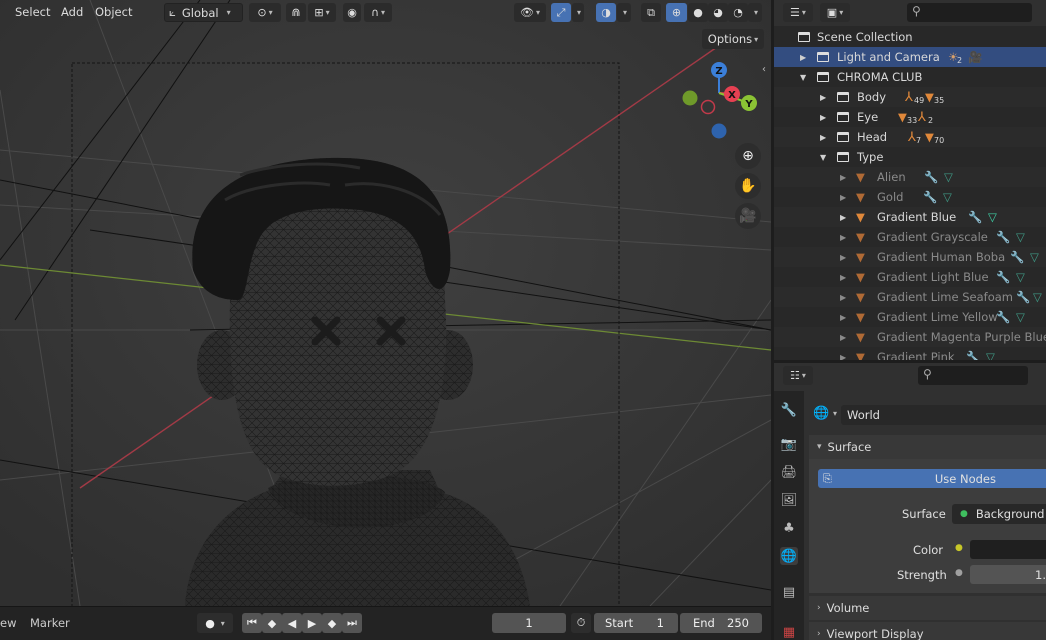 The height and width of the screenshot is (640, 1046). What do you see at coordinates (932, 478) in the screenshot?
I see `use-nodes-button: ⎘ Use Nodes` at bounding box center [932, 478].